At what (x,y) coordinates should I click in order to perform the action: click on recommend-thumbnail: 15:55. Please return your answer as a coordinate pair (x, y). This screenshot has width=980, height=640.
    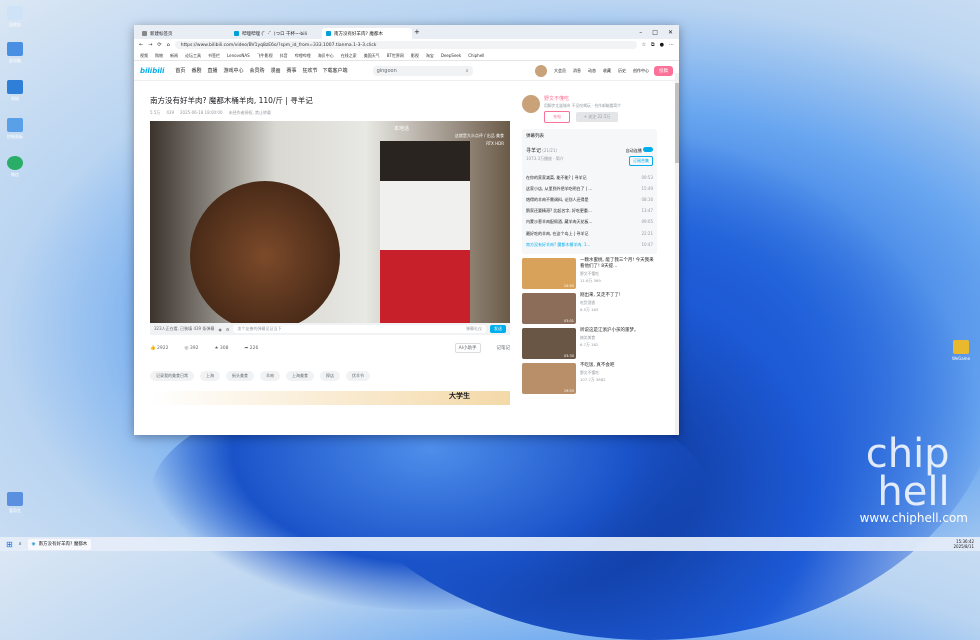
    Looking at the image, I should click on (549, 274).